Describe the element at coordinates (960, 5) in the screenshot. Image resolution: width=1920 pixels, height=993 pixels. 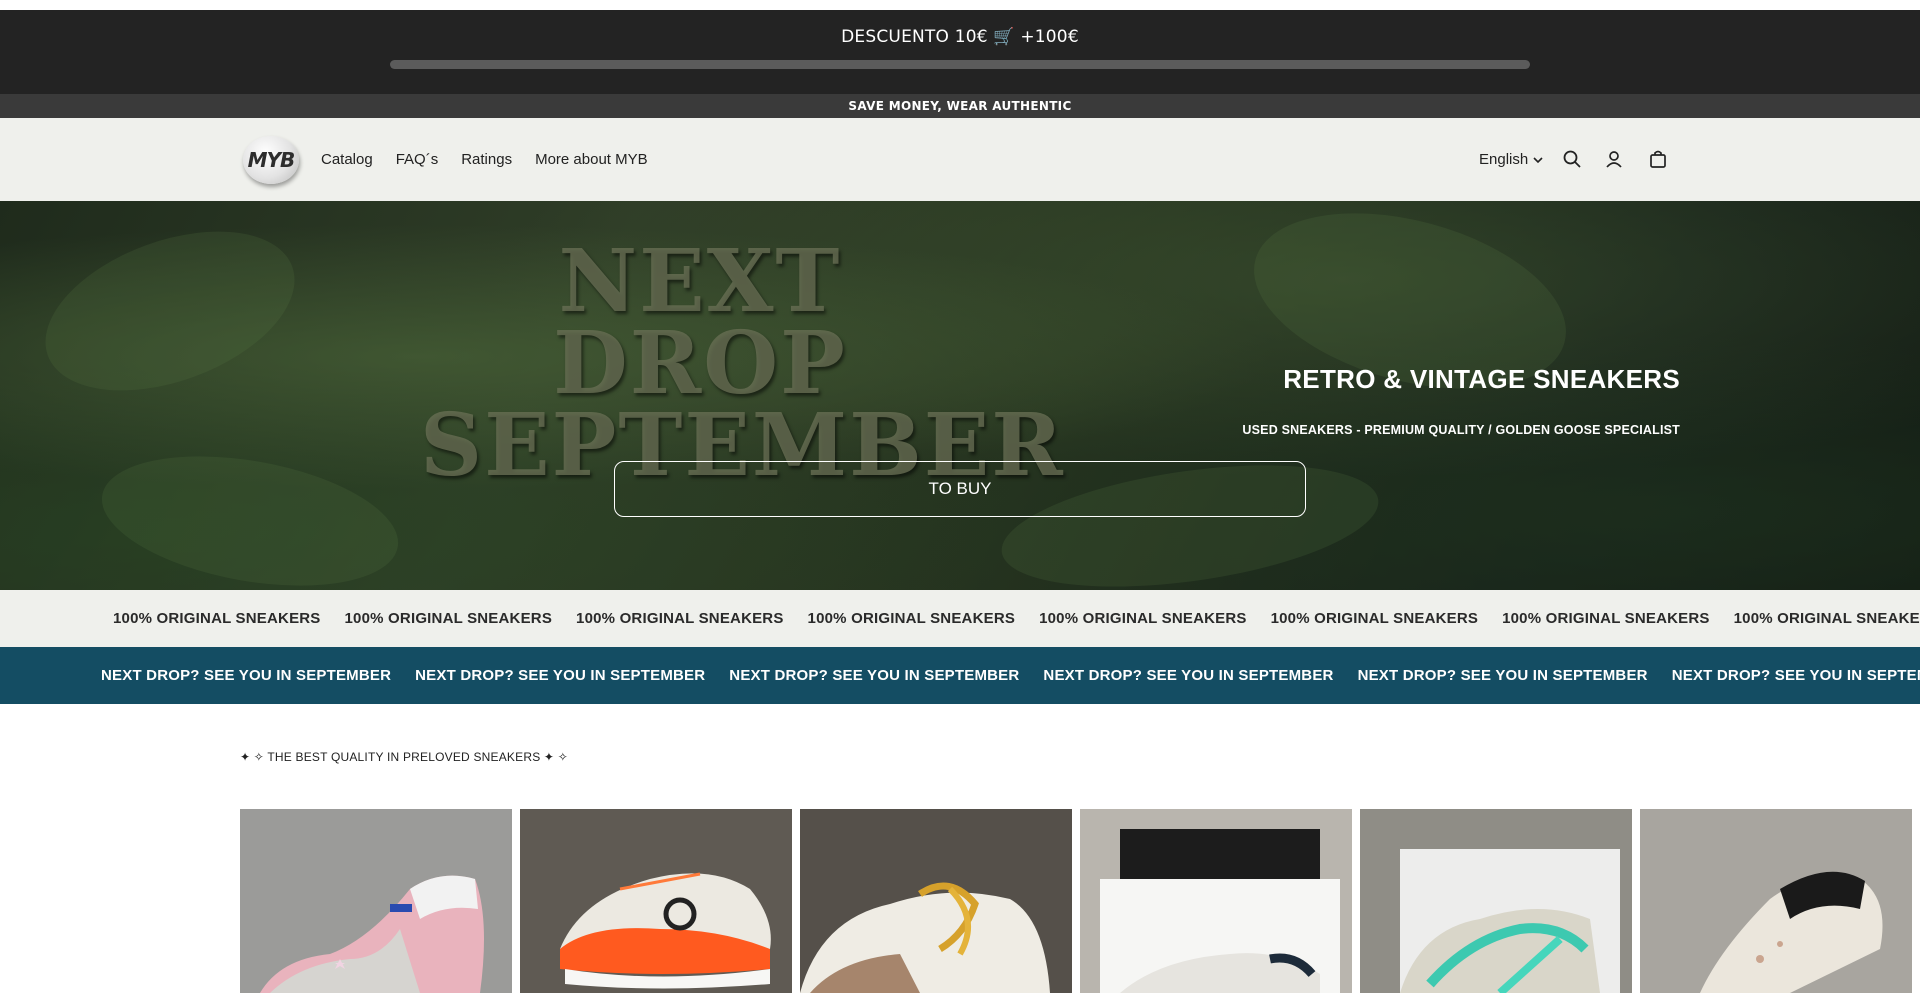
I see `top-strip` at that location.